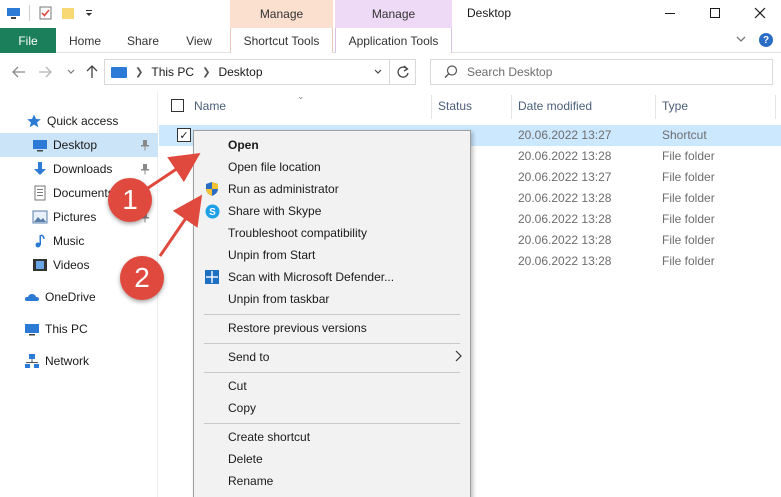 This screenshot has width=781, height=497. What do you see at coordinates (741, 40) in the screenshot?
I see `expand-ribbon-icon` at bounding box center [741, 40].